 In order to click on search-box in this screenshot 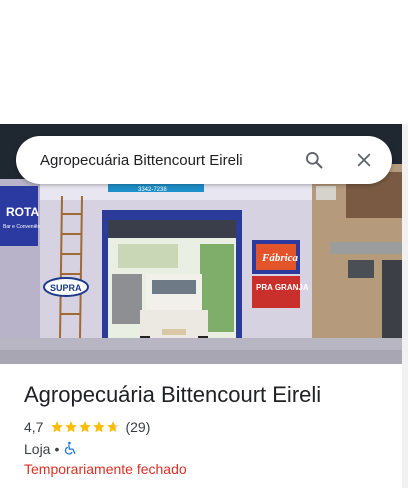, I will do `click(204, 160)`.